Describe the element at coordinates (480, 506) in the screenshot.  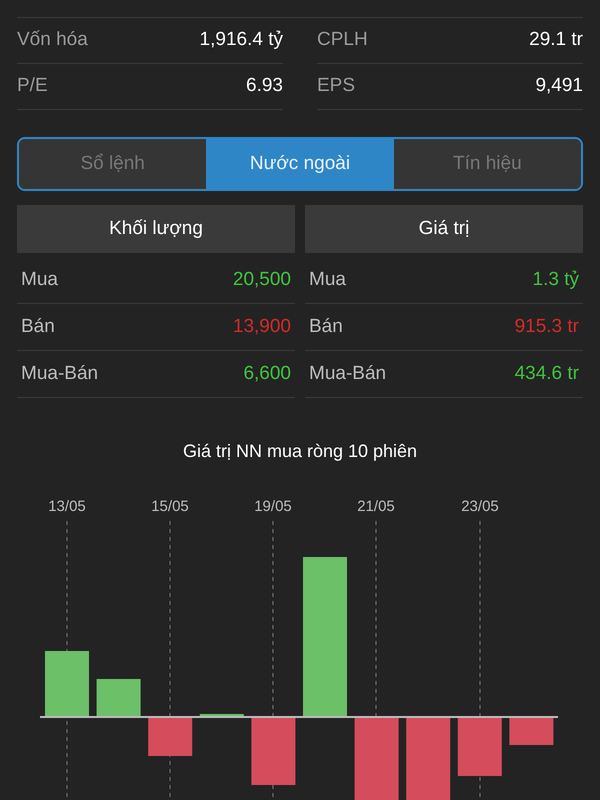
I see `date-label: 23/05` at that location.